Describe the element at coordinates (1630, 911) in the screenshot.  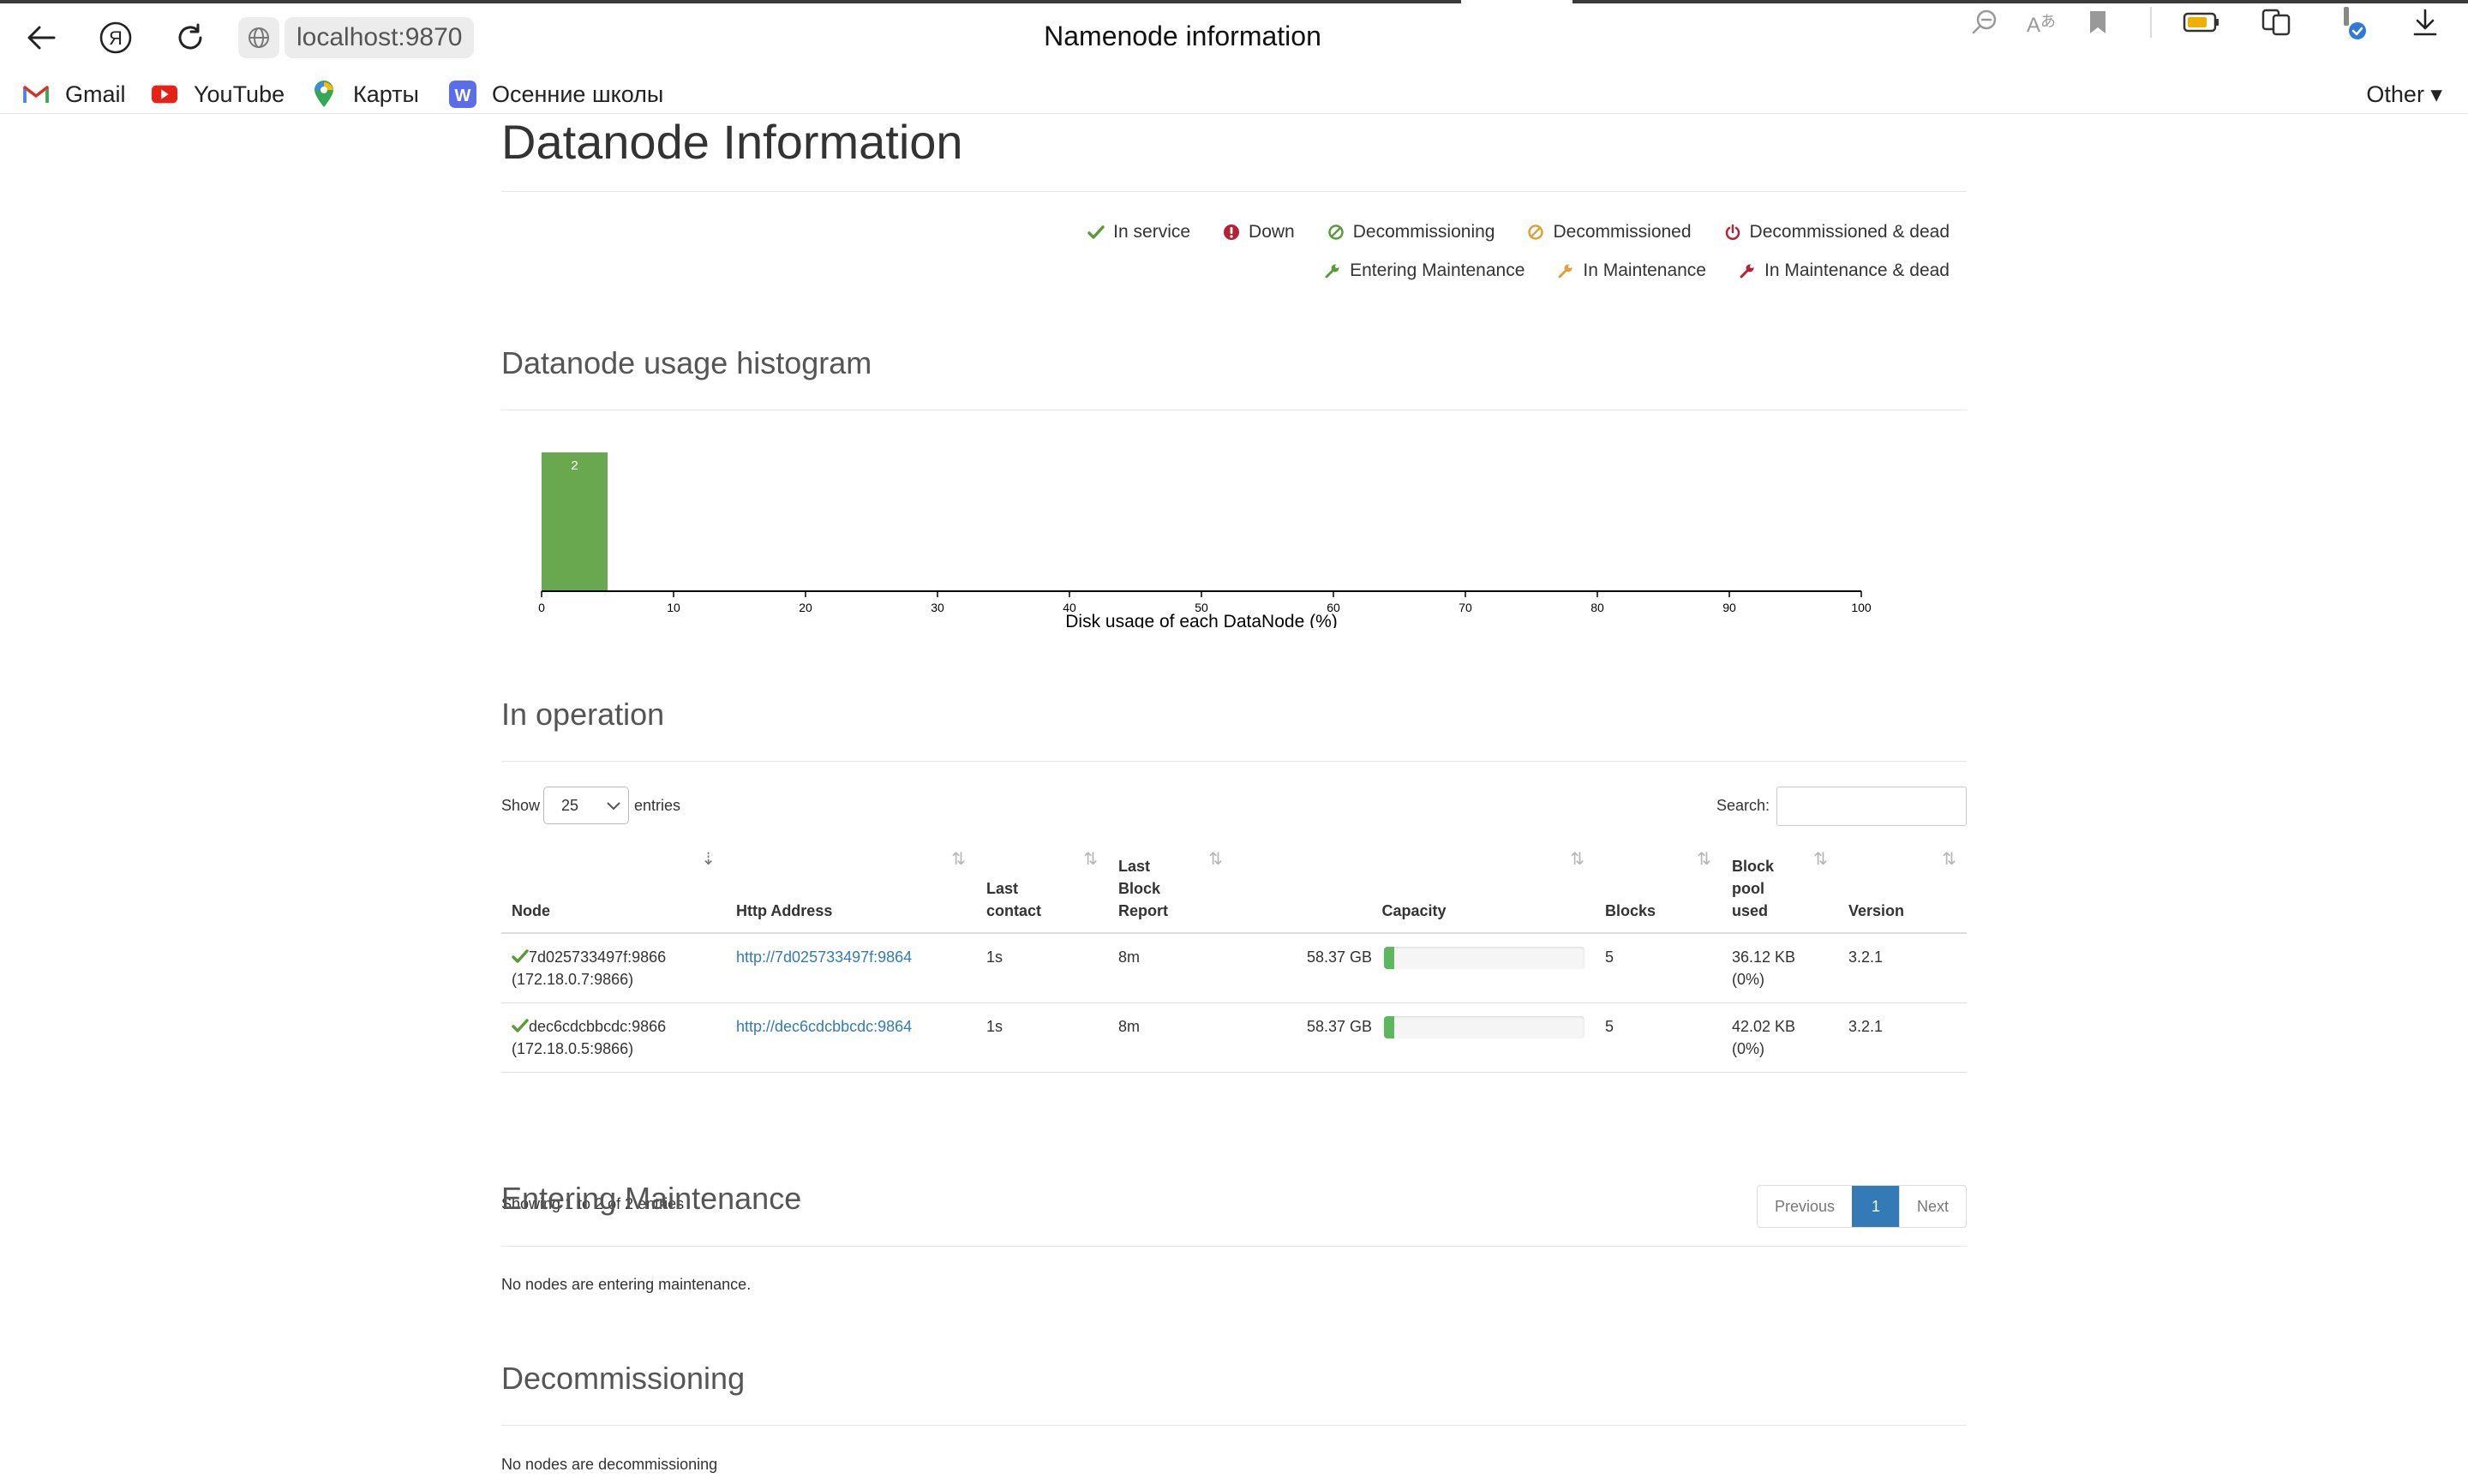
I see `header-label: Blocks` at that location.